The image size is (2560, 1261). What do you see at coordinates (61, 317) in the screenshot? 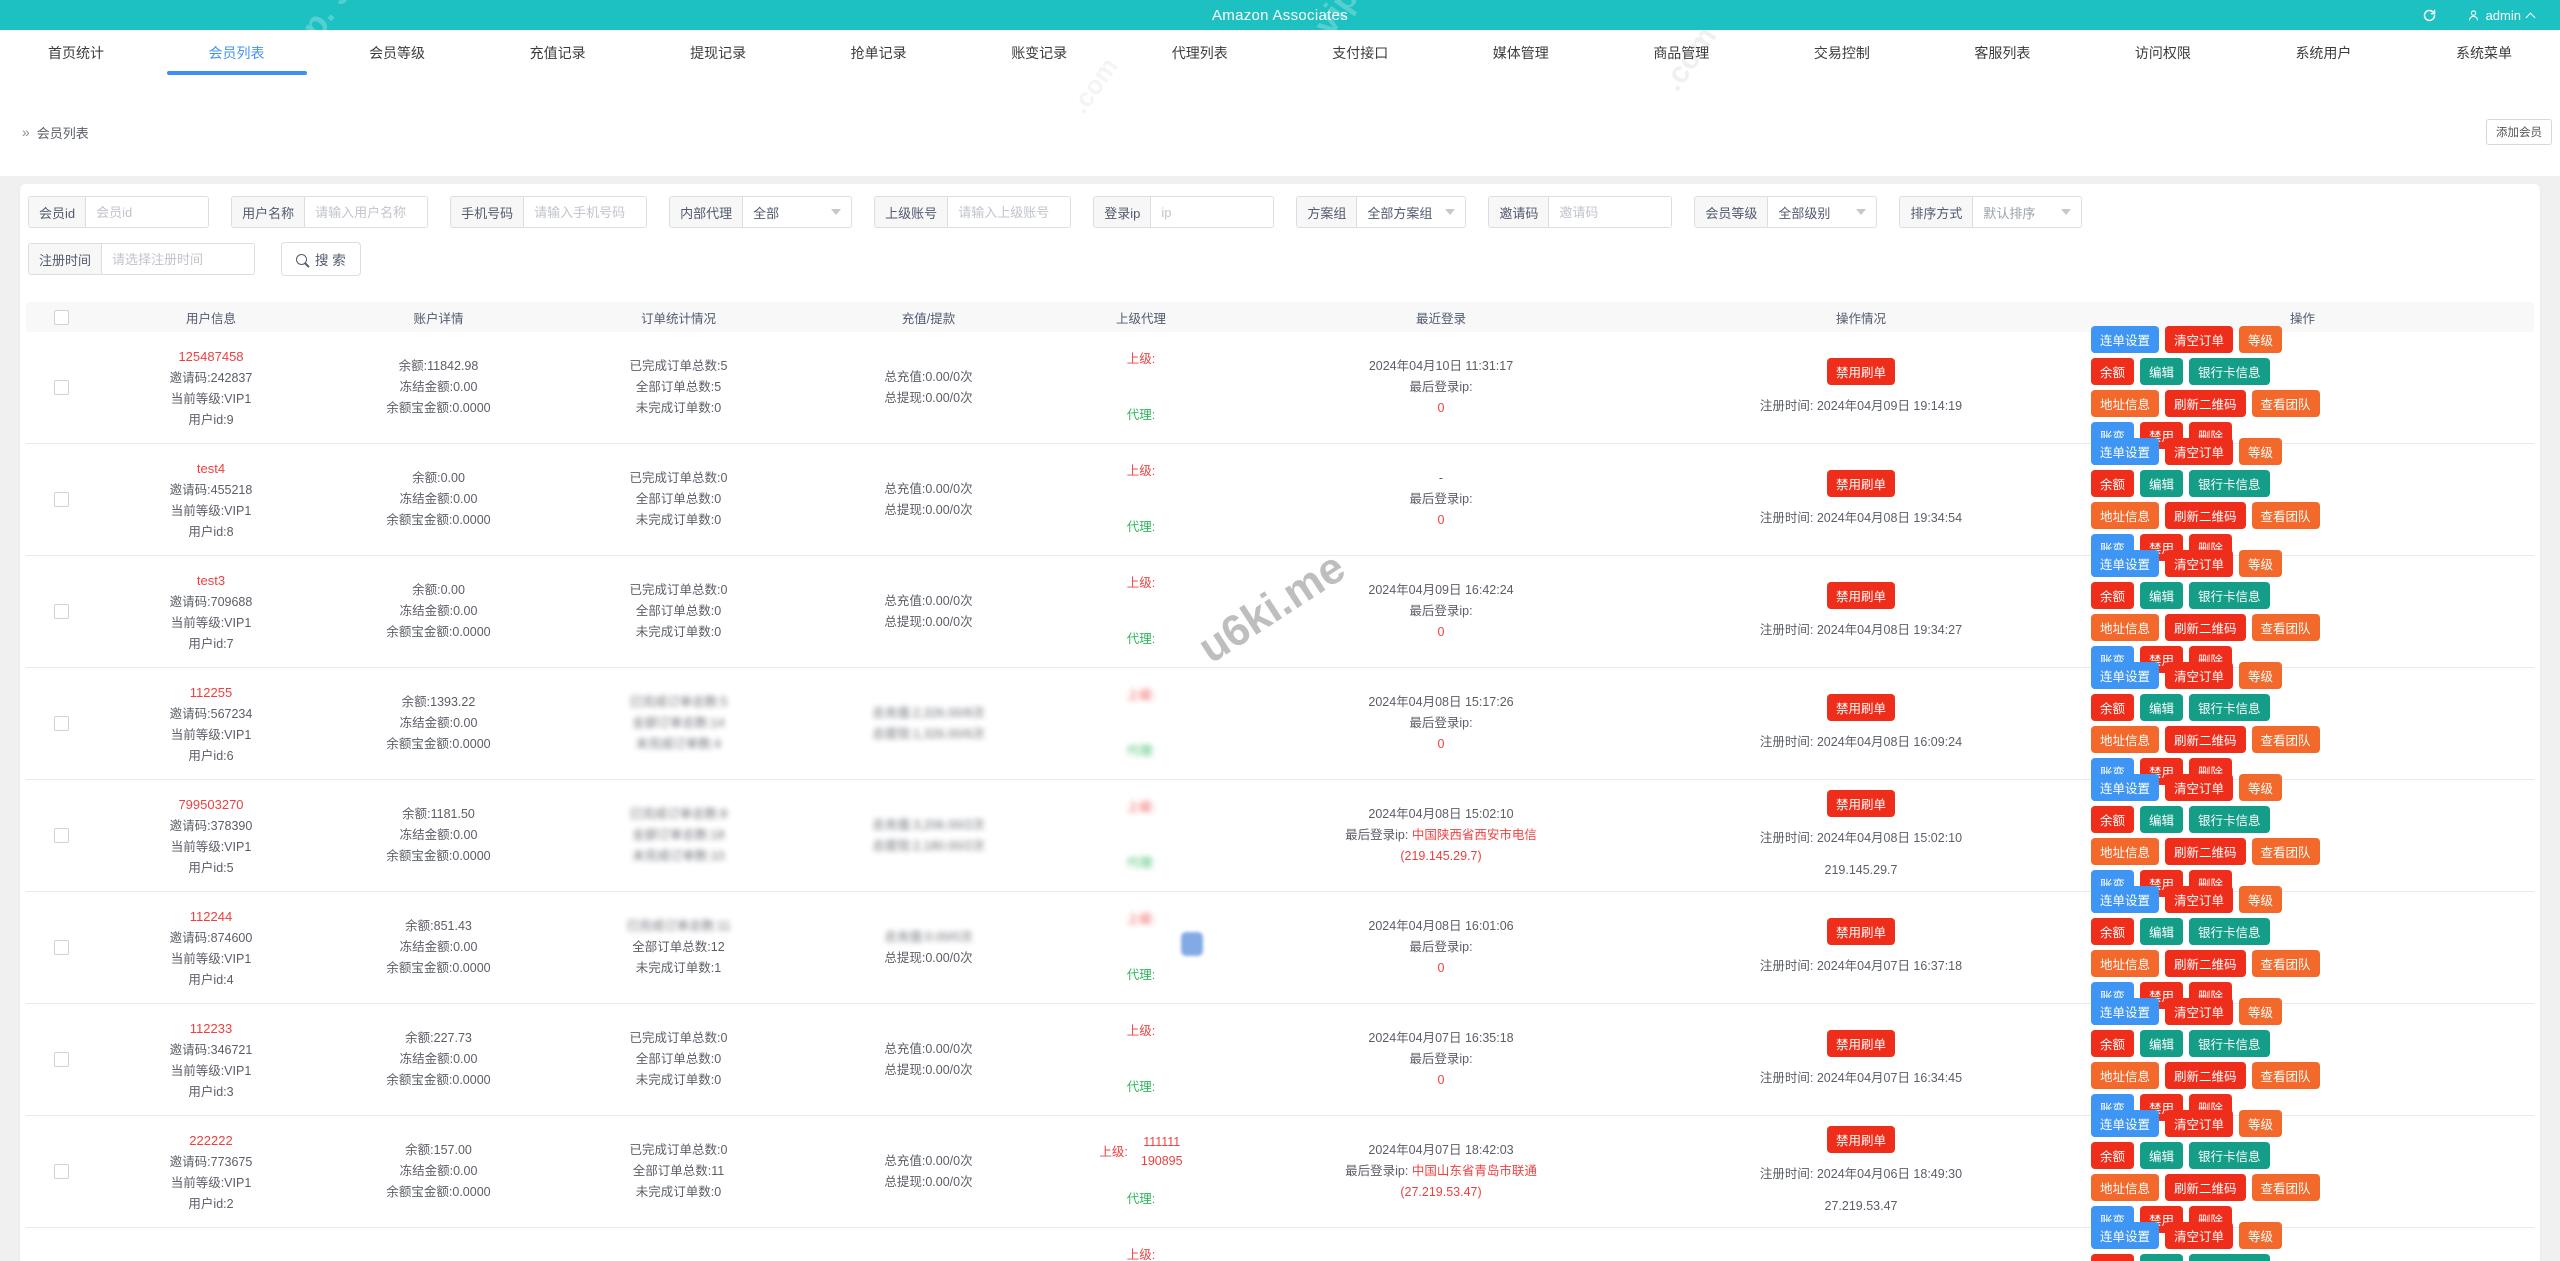
I see `select-all-checkbox` at bounding box center [61, 317].